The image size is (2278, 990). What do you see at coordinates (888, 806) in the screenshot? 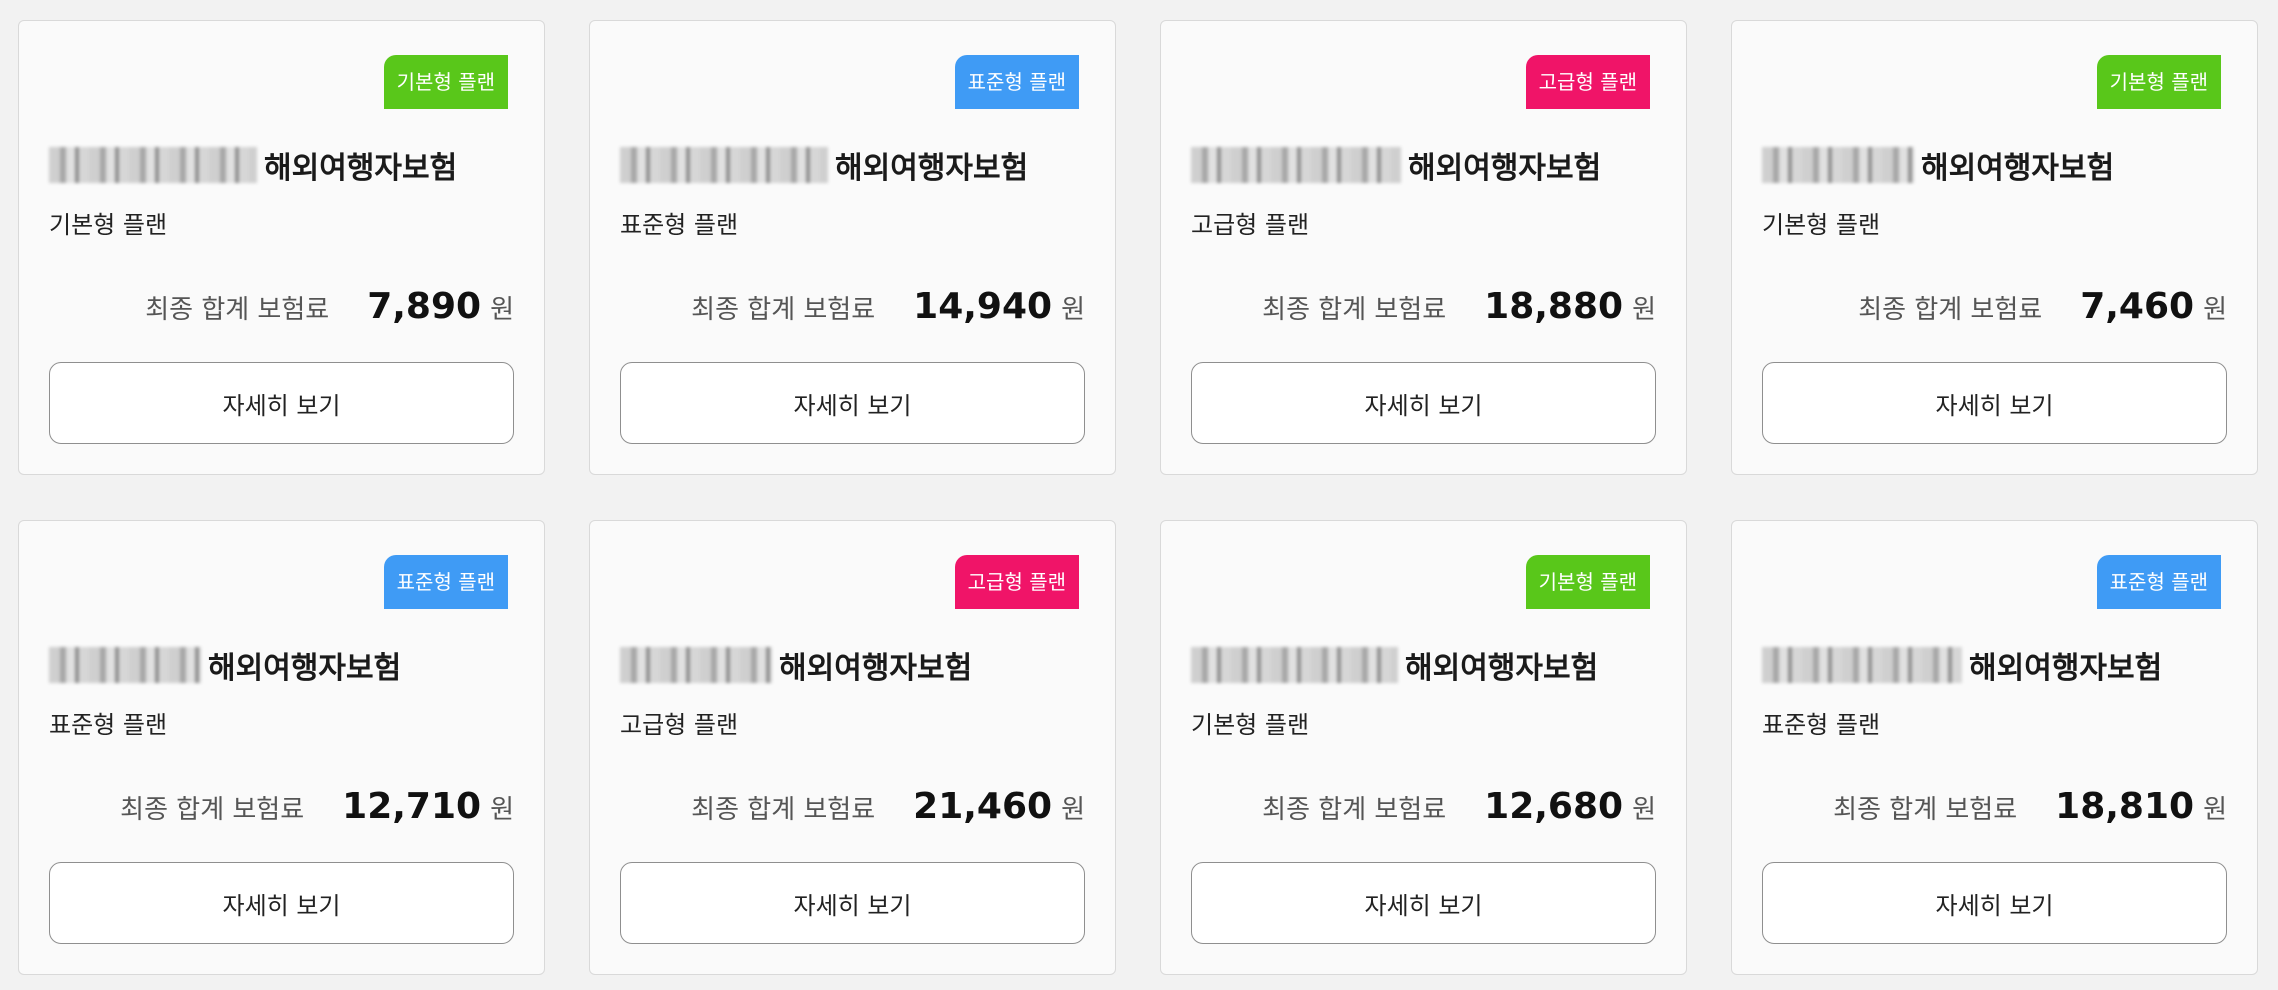
I see `price-row: 최종 합계 보험료 21,460 원` at bounding box center [888, 806].